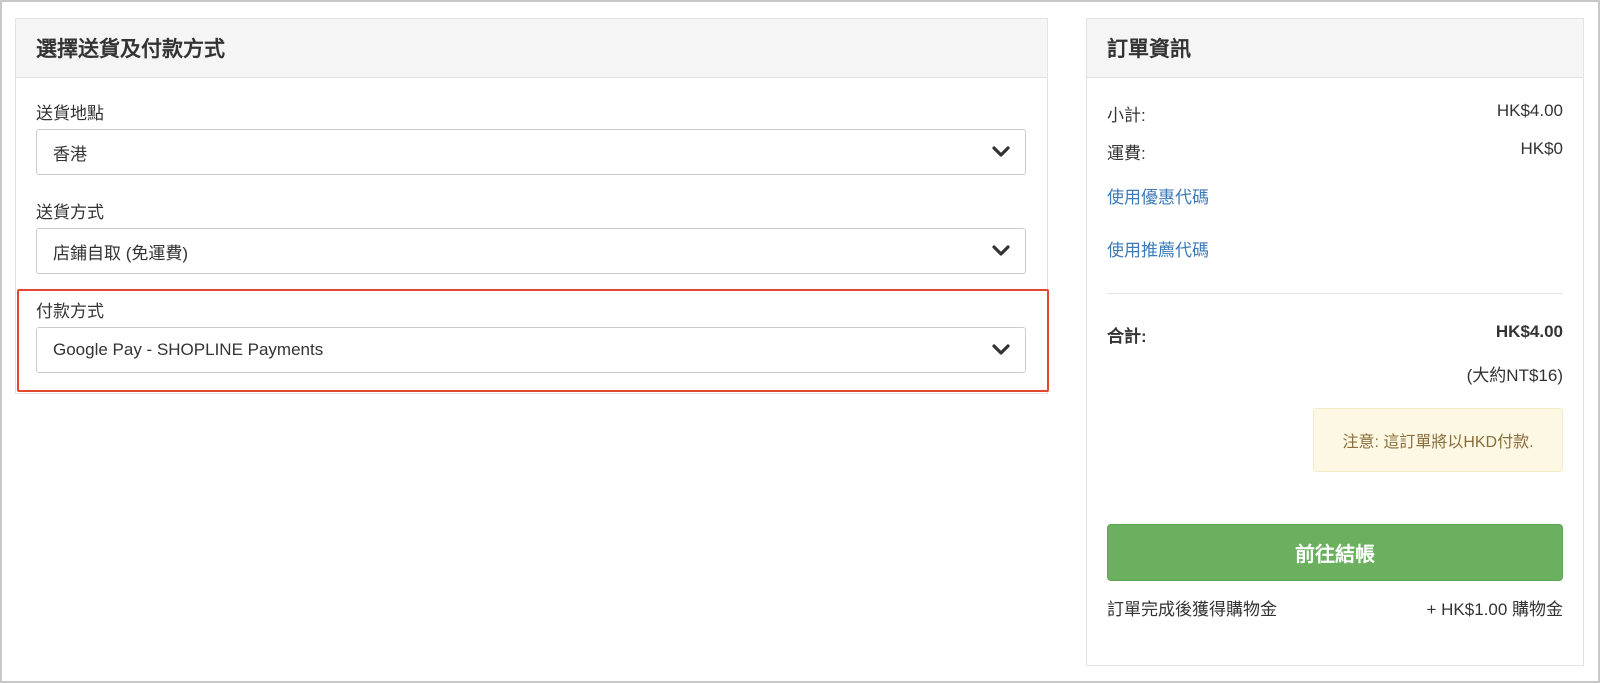 The height and width of the screenshot is (683, 1600). What do you see at coordinates (1335, 293) in the screenshot?
I see `summary-divider` at bounding box center [1335, 293].